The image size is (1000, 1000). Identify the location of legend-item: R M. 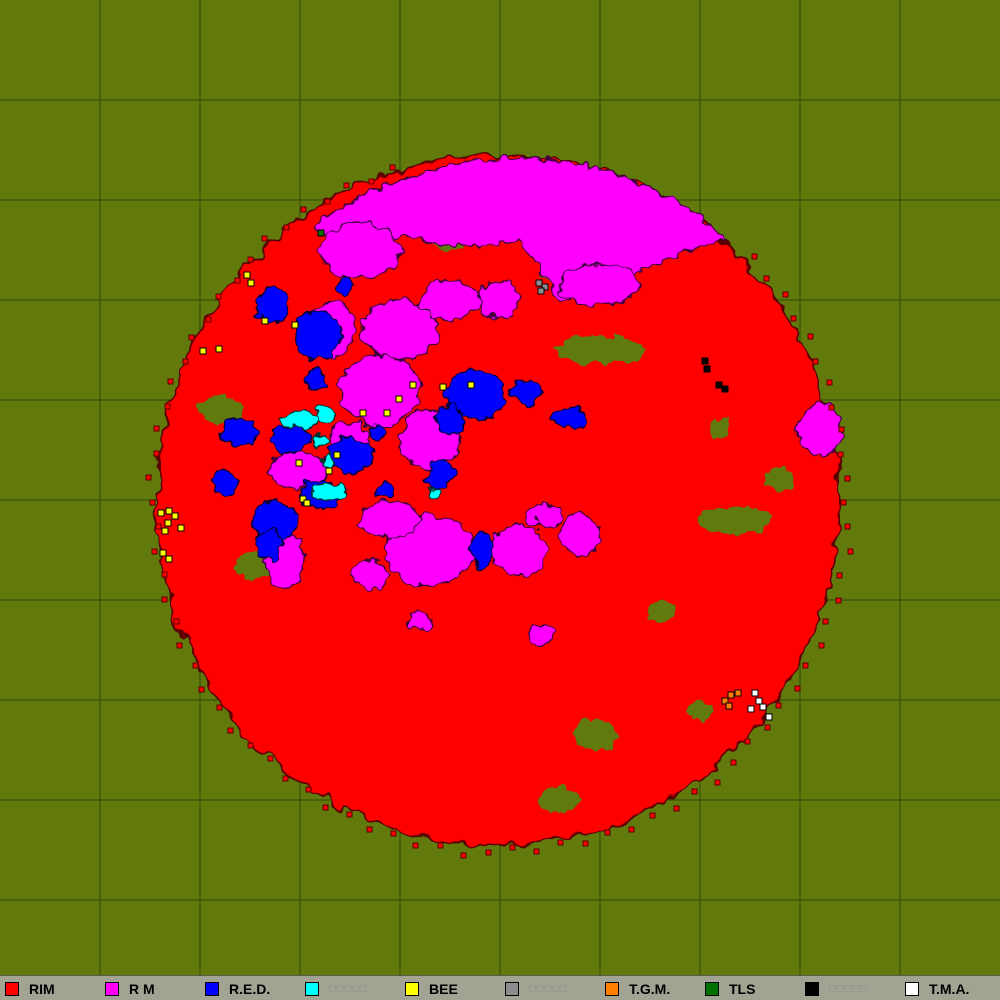
(150, 988).